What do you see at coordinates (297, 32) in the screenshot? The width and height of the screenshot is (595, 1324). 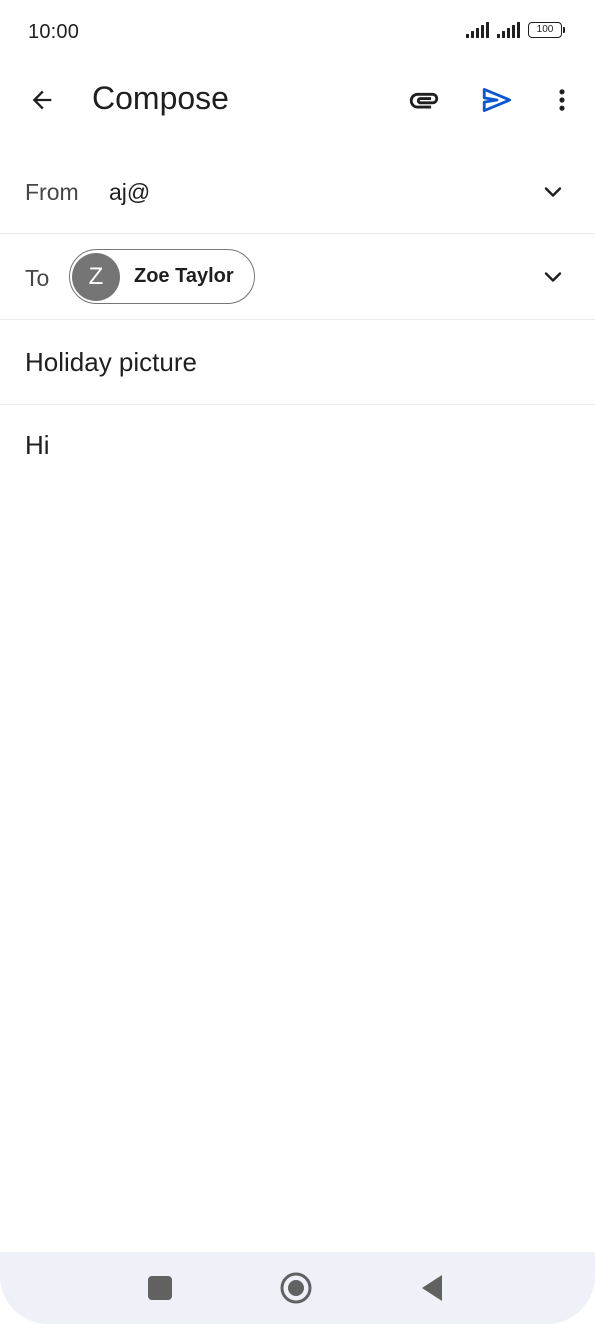 I see `status-bar: 10:00 100` at bounding box center [297, 32].